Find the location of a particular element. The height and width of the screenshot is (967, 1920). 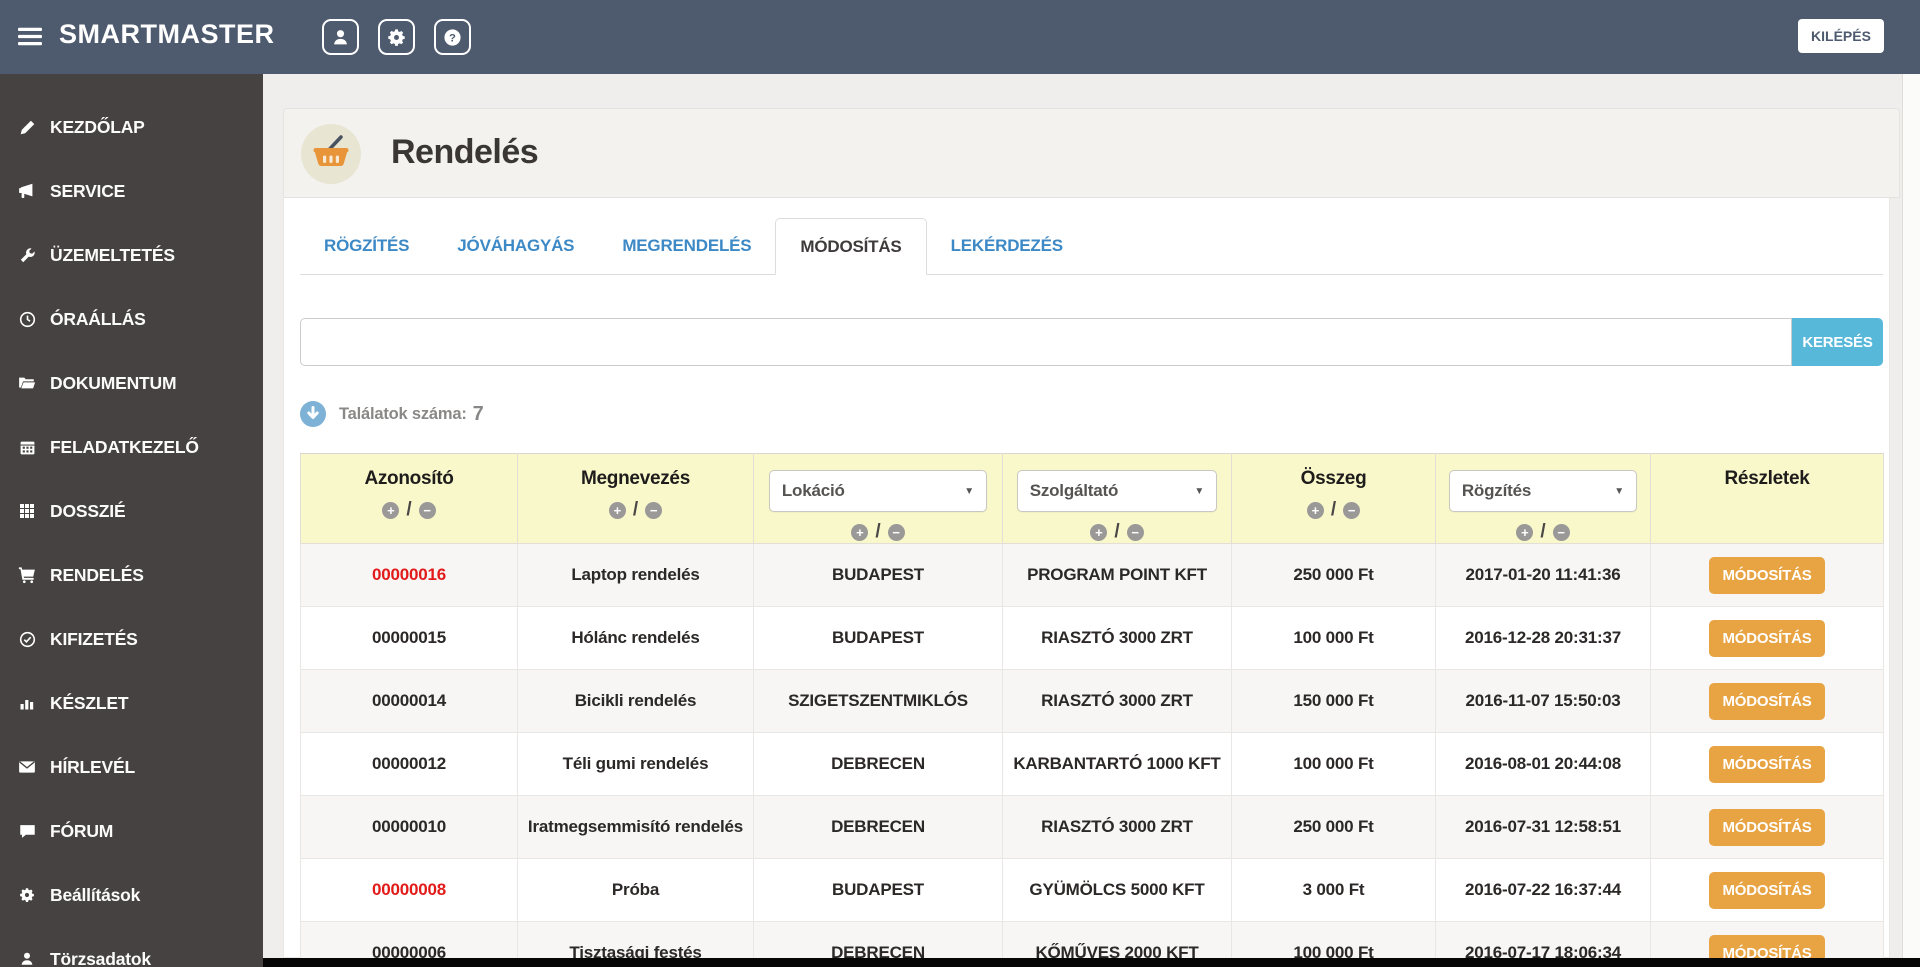

search-bar: KERESÉS is located at coordinates (1091, 342).